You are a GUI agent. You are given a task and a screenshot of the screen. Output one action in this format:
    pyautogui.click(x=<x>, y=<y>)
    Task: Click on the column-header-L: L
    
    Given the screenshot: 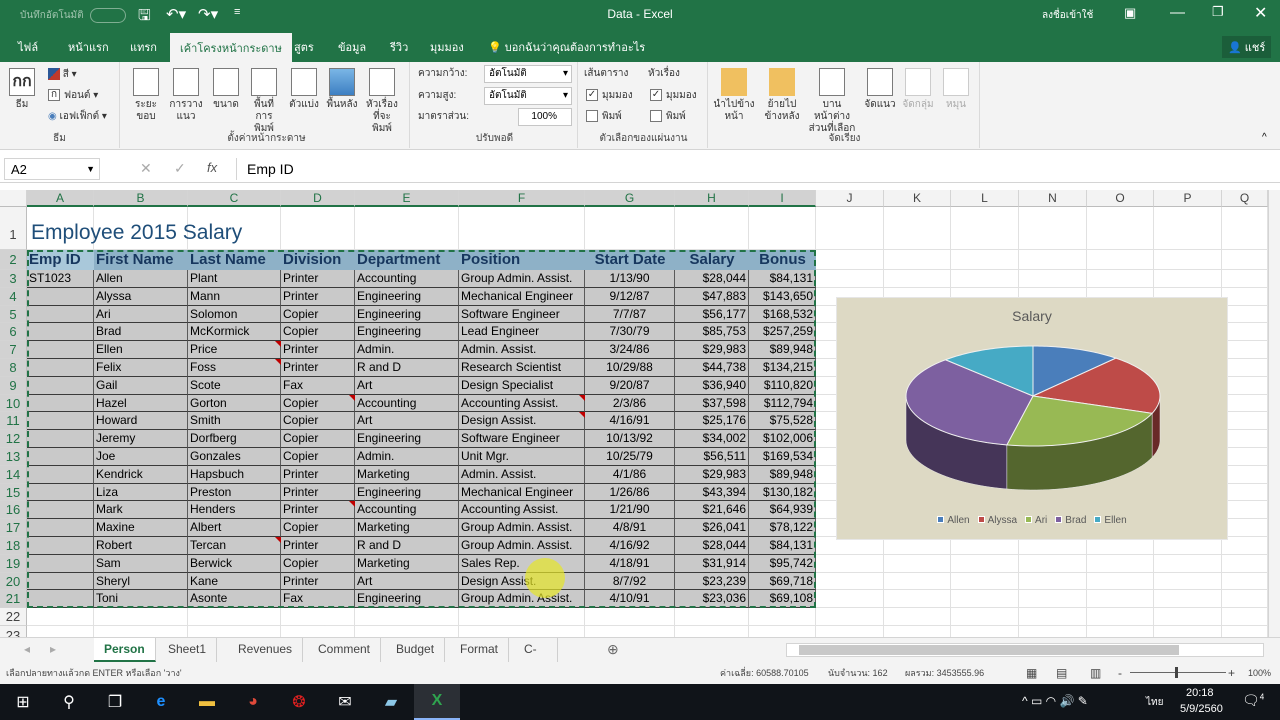 What is the action you would take?
    pyautogui.click(x=985, y=198)
    